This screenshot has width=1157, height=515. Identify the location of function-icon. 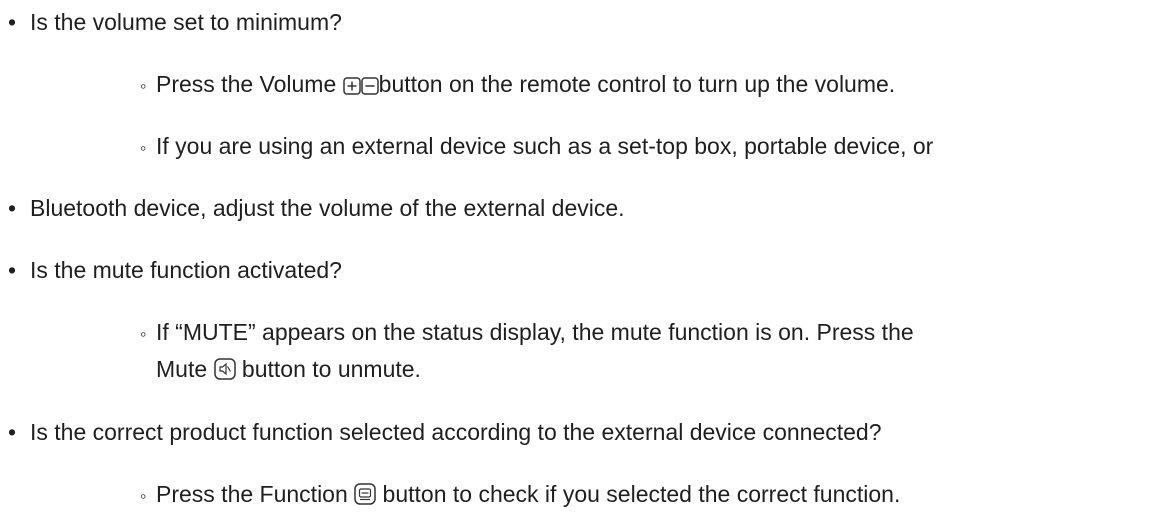
(365, 494).